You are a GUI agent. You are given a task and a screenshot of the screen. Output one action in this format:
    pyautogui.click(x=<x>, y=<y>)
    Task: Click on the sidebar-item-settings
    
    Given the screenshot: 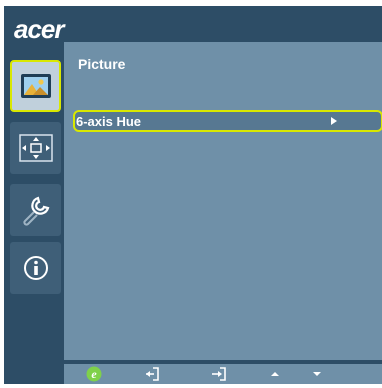 What is the action you would take?
    pyautogui.click(x=35, y=210)
    